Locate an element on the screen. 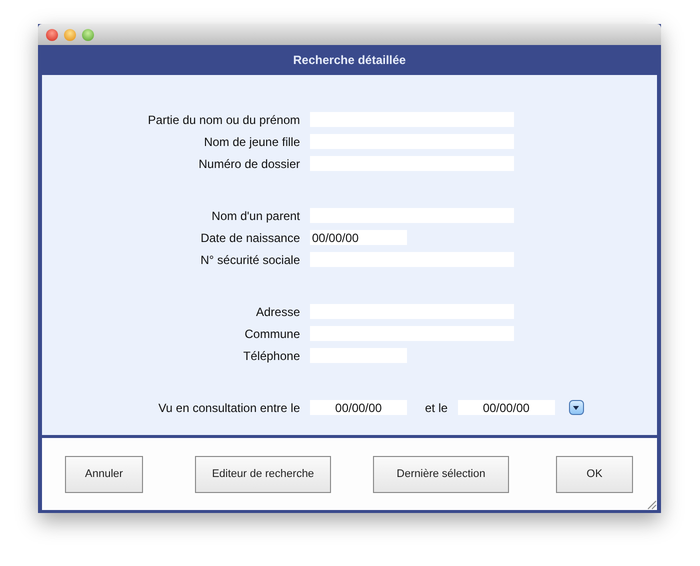  resize-grip-icon is located at coordinates (651, 504).